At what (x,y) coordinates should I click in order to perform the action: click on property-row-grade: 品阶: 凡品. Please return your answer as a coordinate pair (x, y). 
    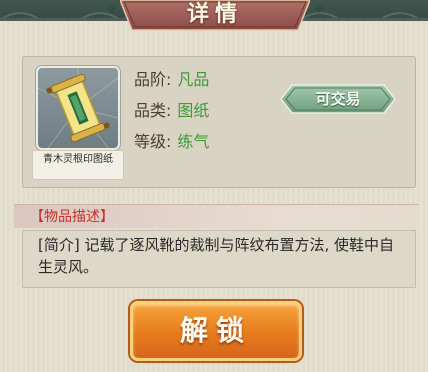
    Looking at the image, I should click on (171, 80).